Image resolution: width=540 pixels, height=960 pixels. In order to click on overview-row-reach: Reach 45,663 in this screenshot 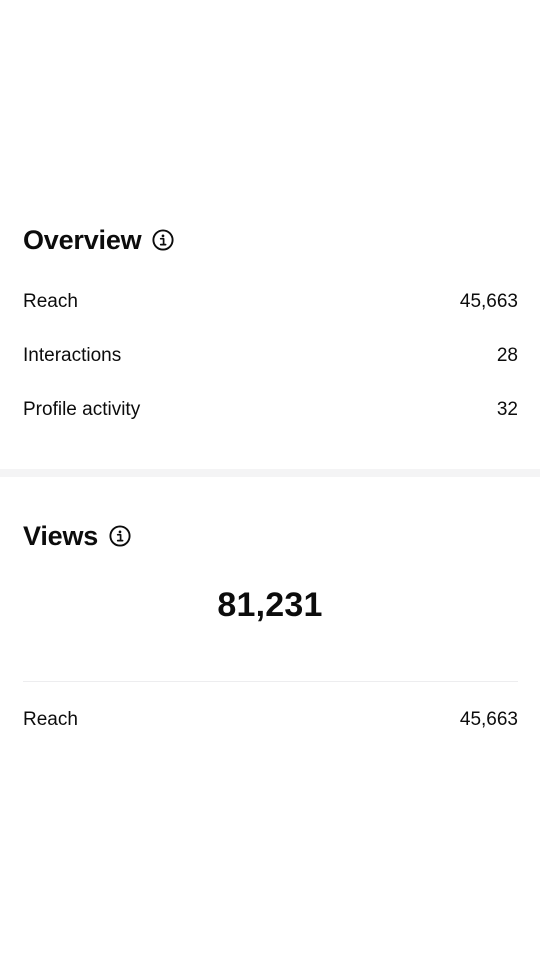, I will do `click(270, 302)`.